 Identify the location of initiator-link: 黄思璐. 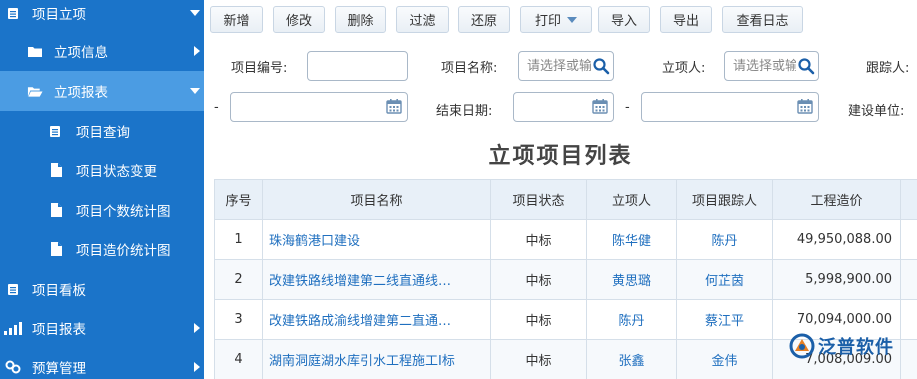
(631, 281).